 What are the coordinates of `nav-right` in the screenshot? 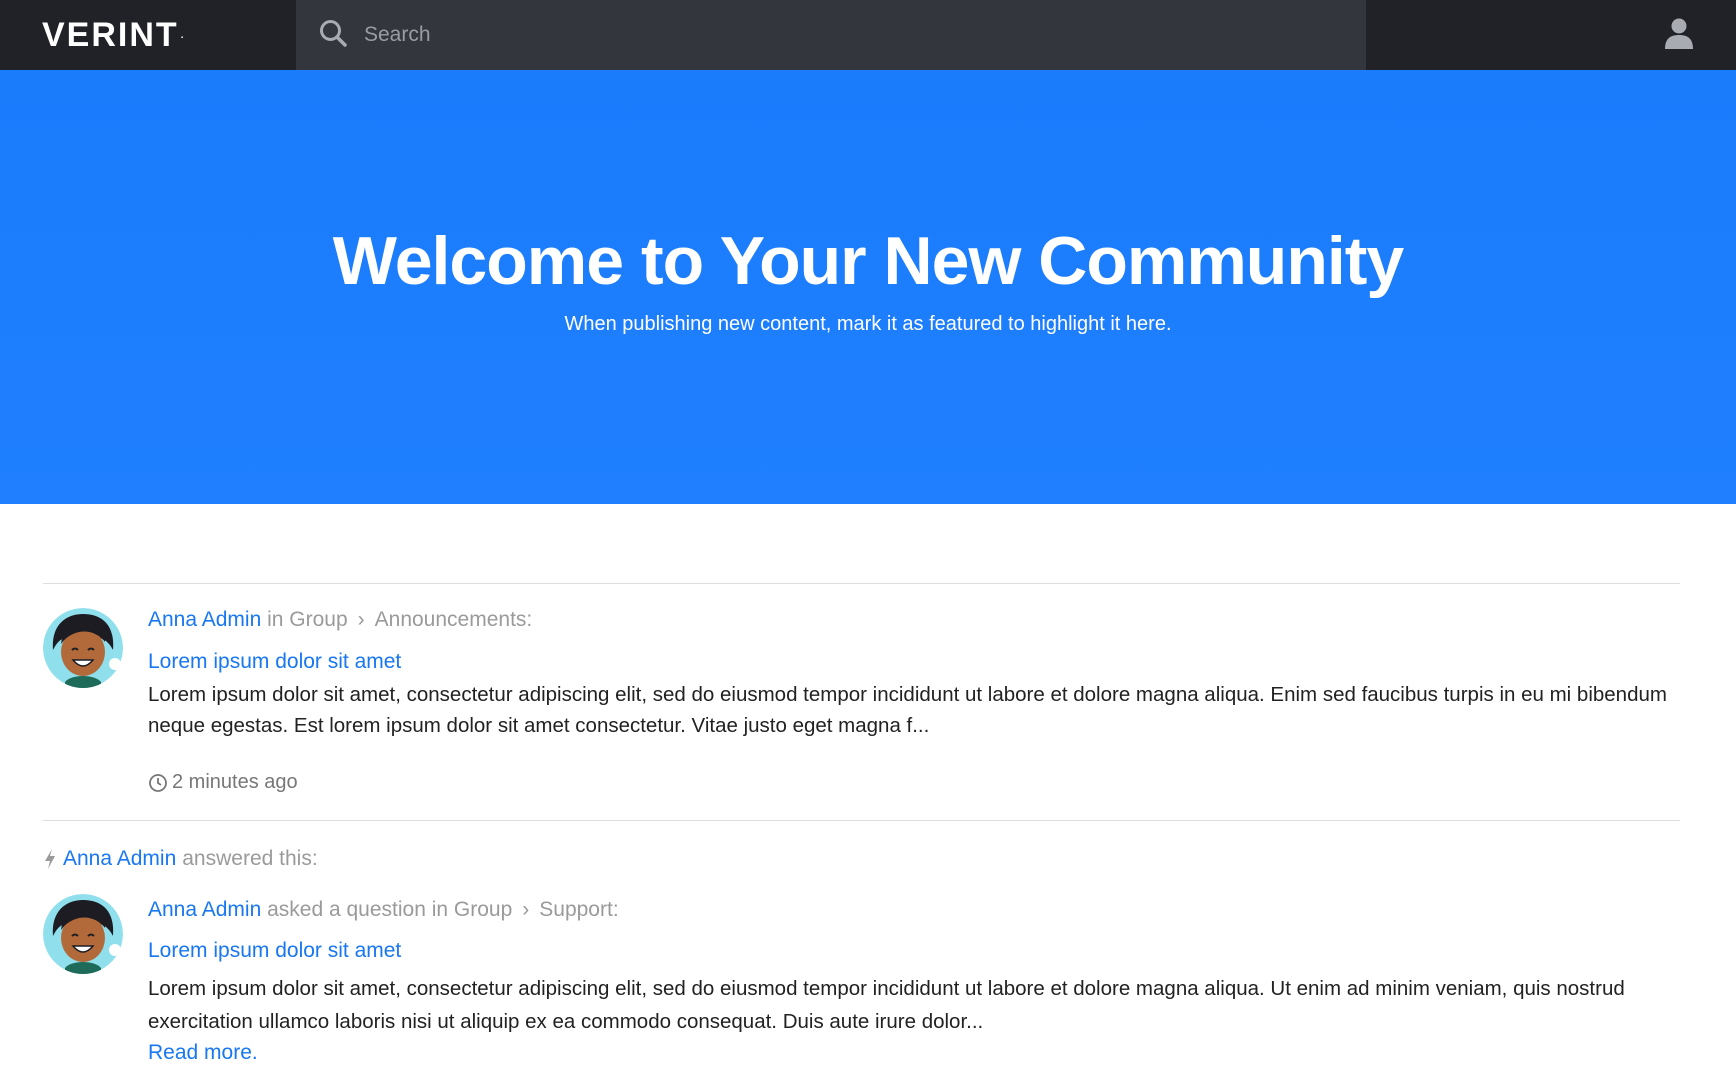 It's located at (1551, 35).